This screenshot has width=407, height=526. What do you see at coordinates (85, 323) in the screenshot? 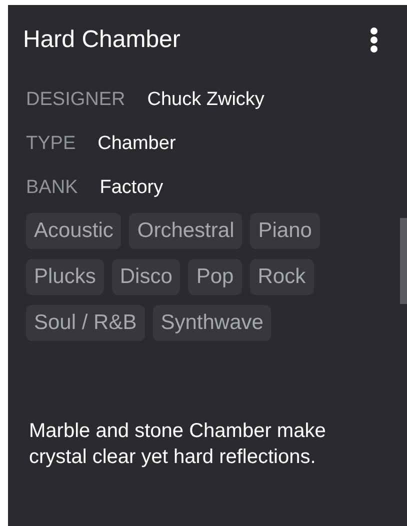
I see `tag-chip: Soul / R&B` at bounding box center [85, 323].